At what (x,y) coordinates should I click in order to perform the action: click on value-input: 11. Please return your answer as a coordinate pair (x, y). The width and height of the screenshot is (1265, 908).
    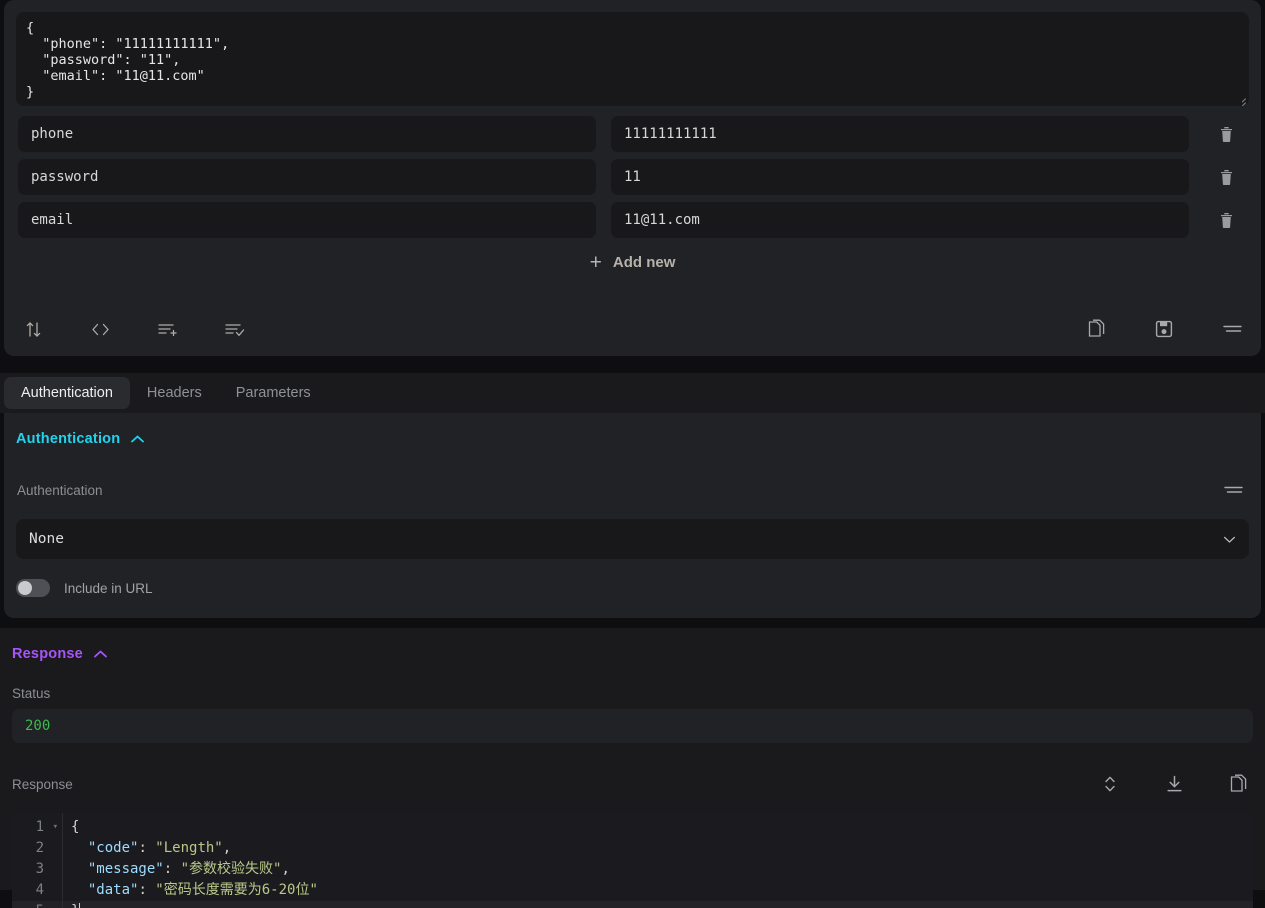
    Looking at the image, I should click on (900, 177).